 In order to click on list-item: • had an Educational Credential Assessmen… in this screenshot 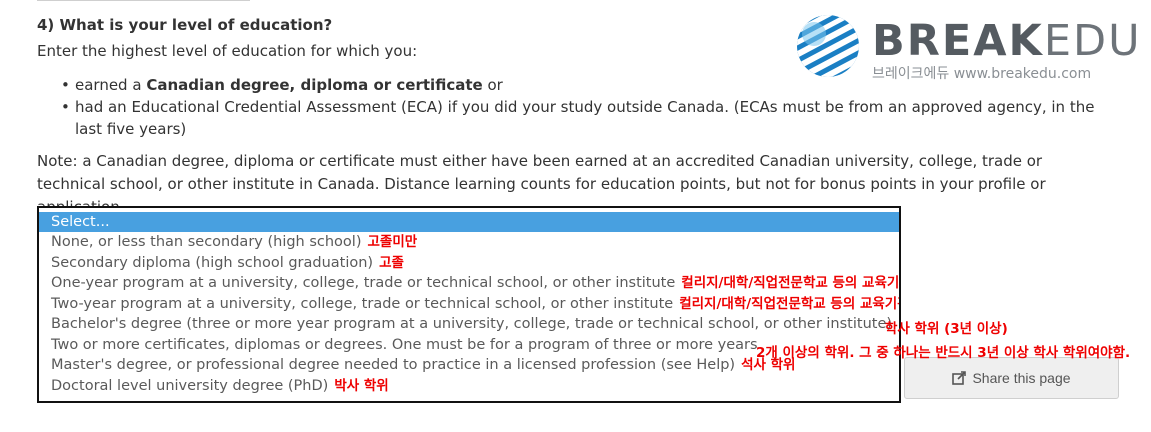, I will do `click(578, 118)`.